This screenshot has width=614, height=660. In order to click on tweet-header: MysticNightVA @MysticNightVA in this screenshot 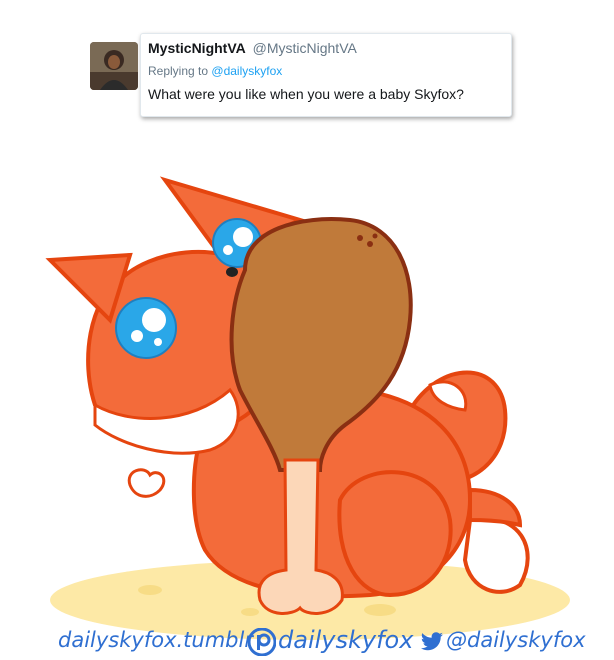, I will do `click(325, 48)`.